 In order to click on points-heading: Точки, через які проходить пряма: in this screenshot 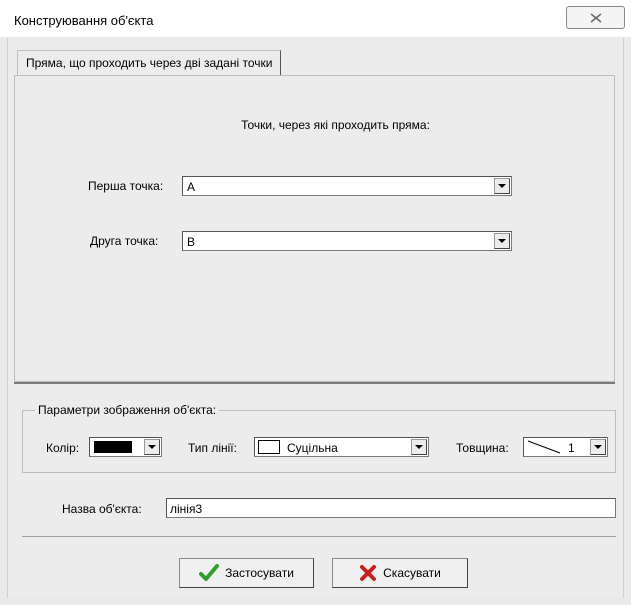, I will do `click(335, 125)`.